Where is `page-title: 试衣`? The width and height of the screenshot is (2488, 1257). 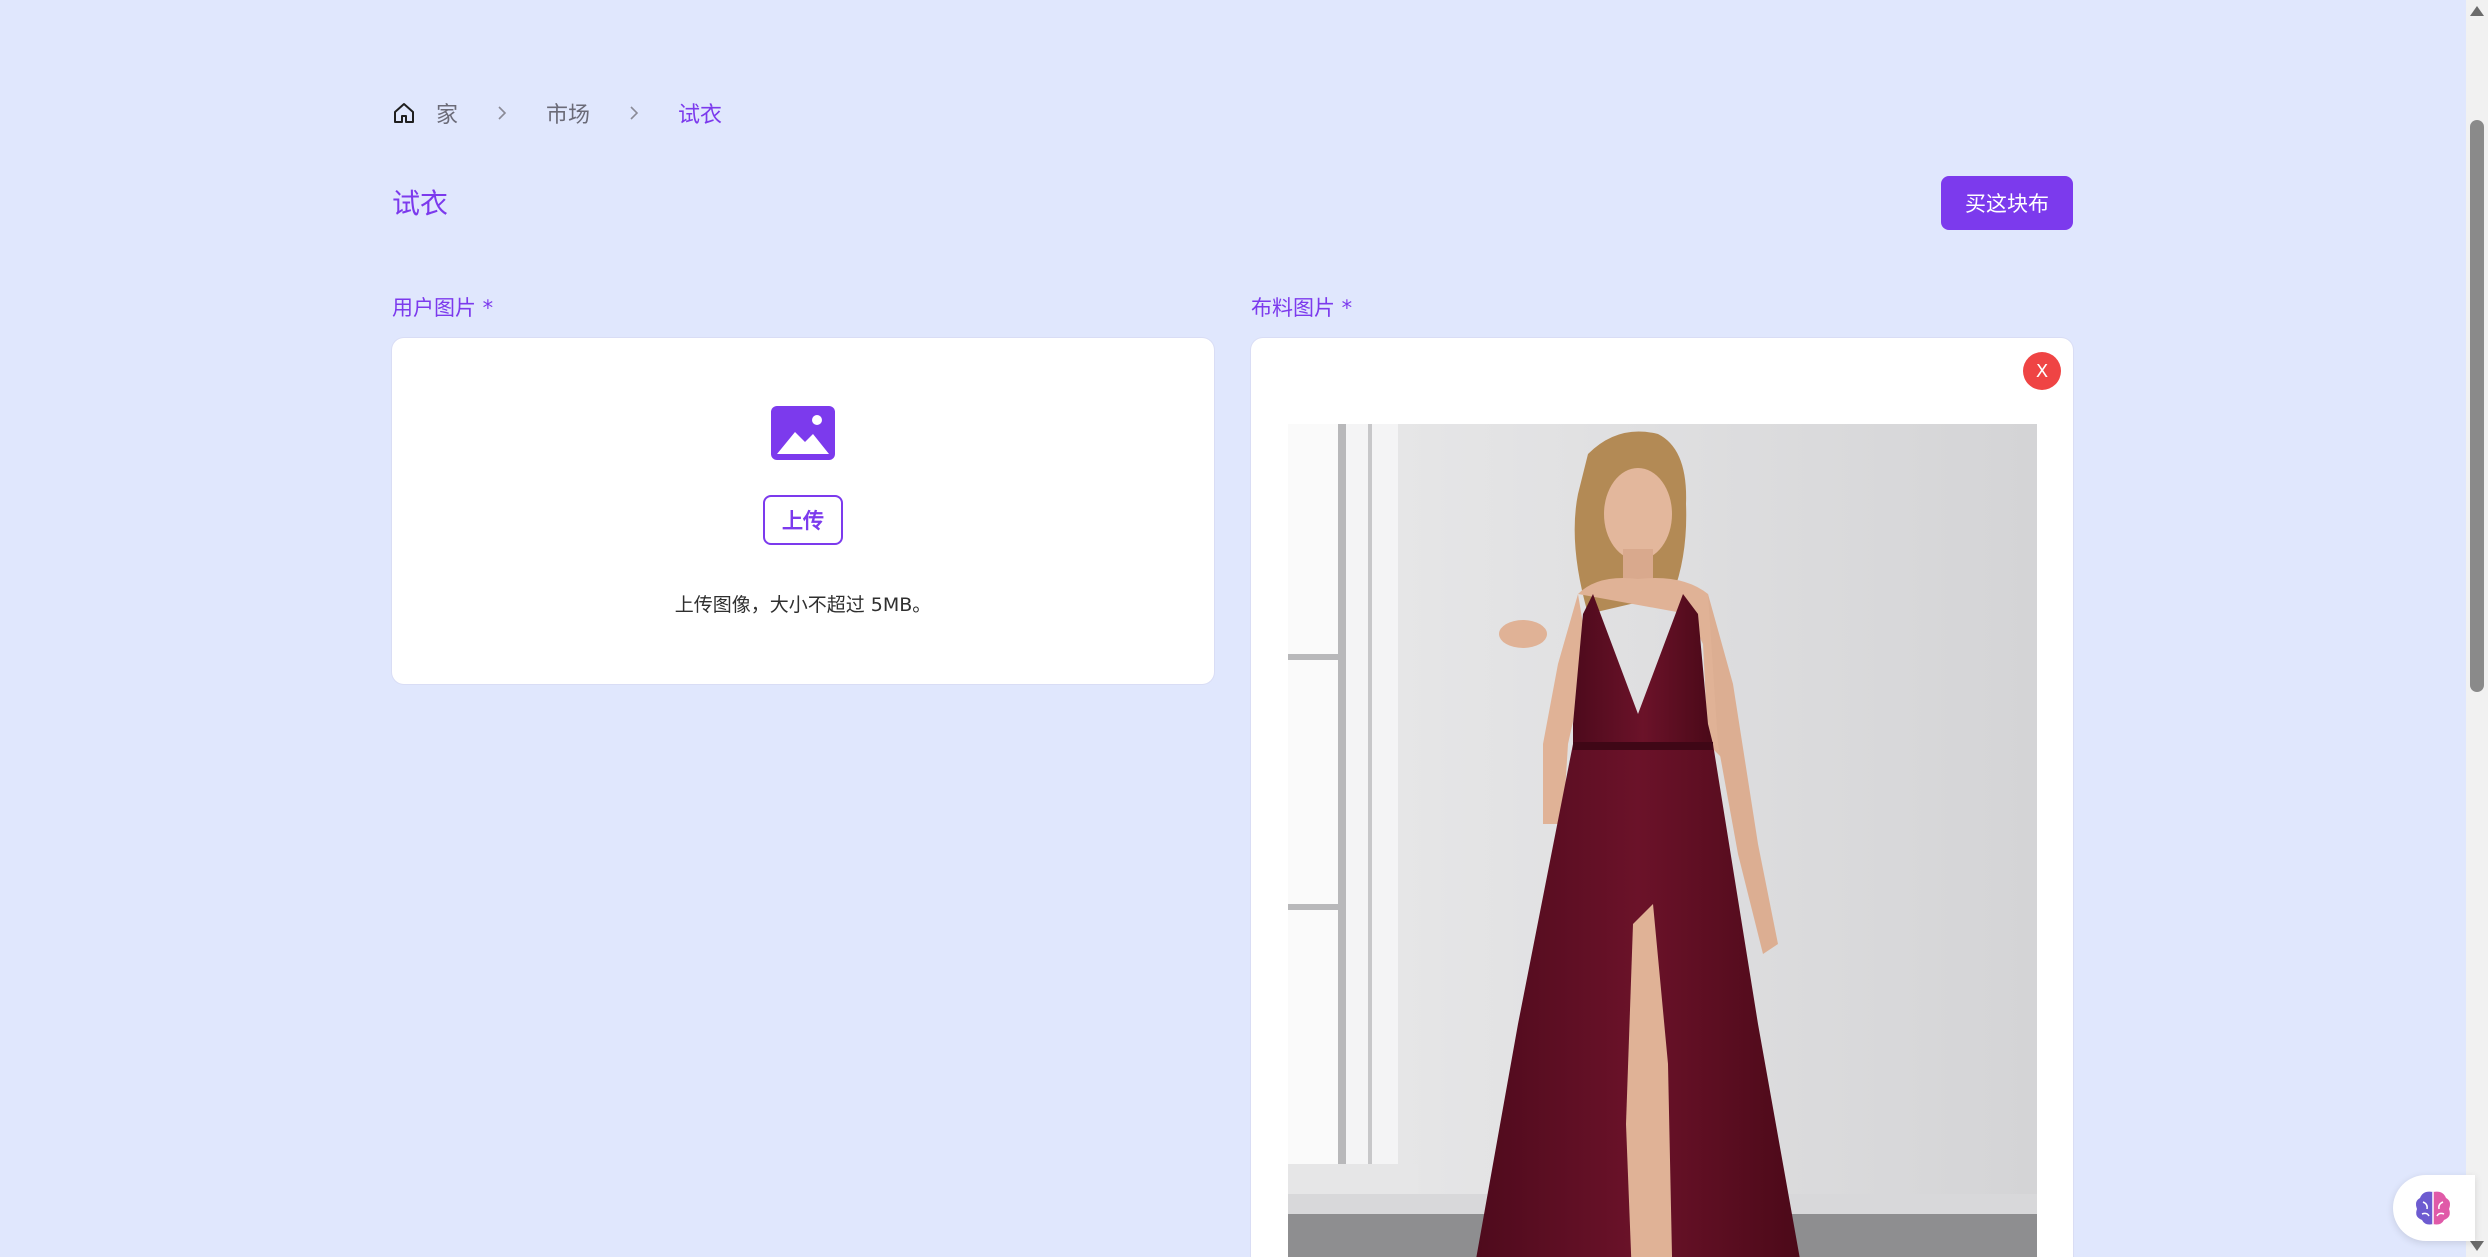
page-title: 试衣 is located at coordinates (420, 203).